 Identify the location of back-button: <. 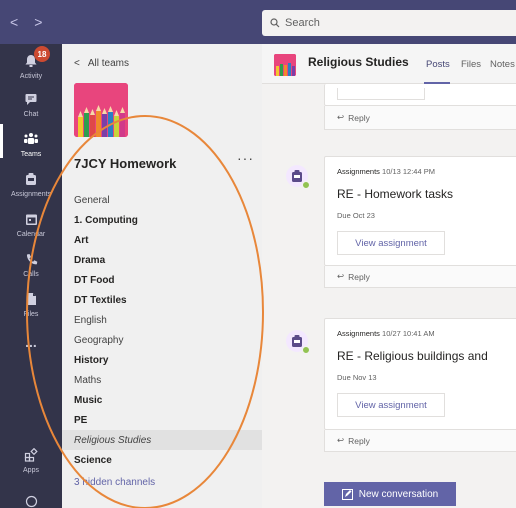
(14, 22).